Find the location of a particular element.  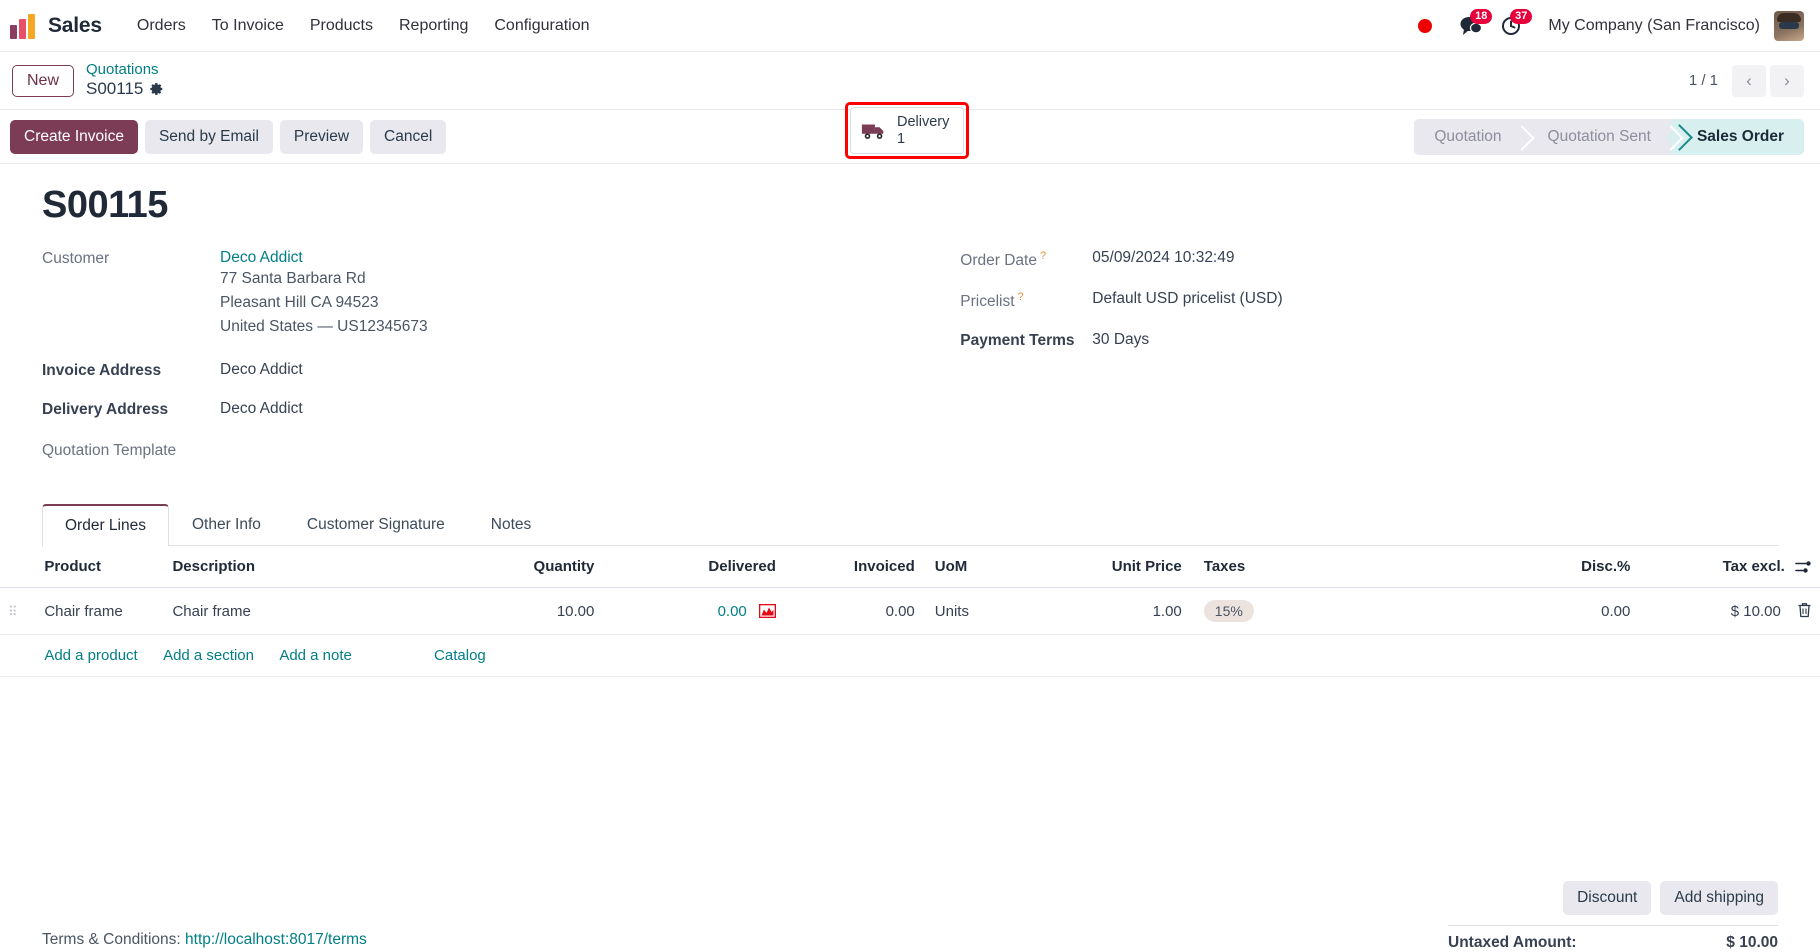

activities-badge: 37 is located at coordinates (1521, 16).